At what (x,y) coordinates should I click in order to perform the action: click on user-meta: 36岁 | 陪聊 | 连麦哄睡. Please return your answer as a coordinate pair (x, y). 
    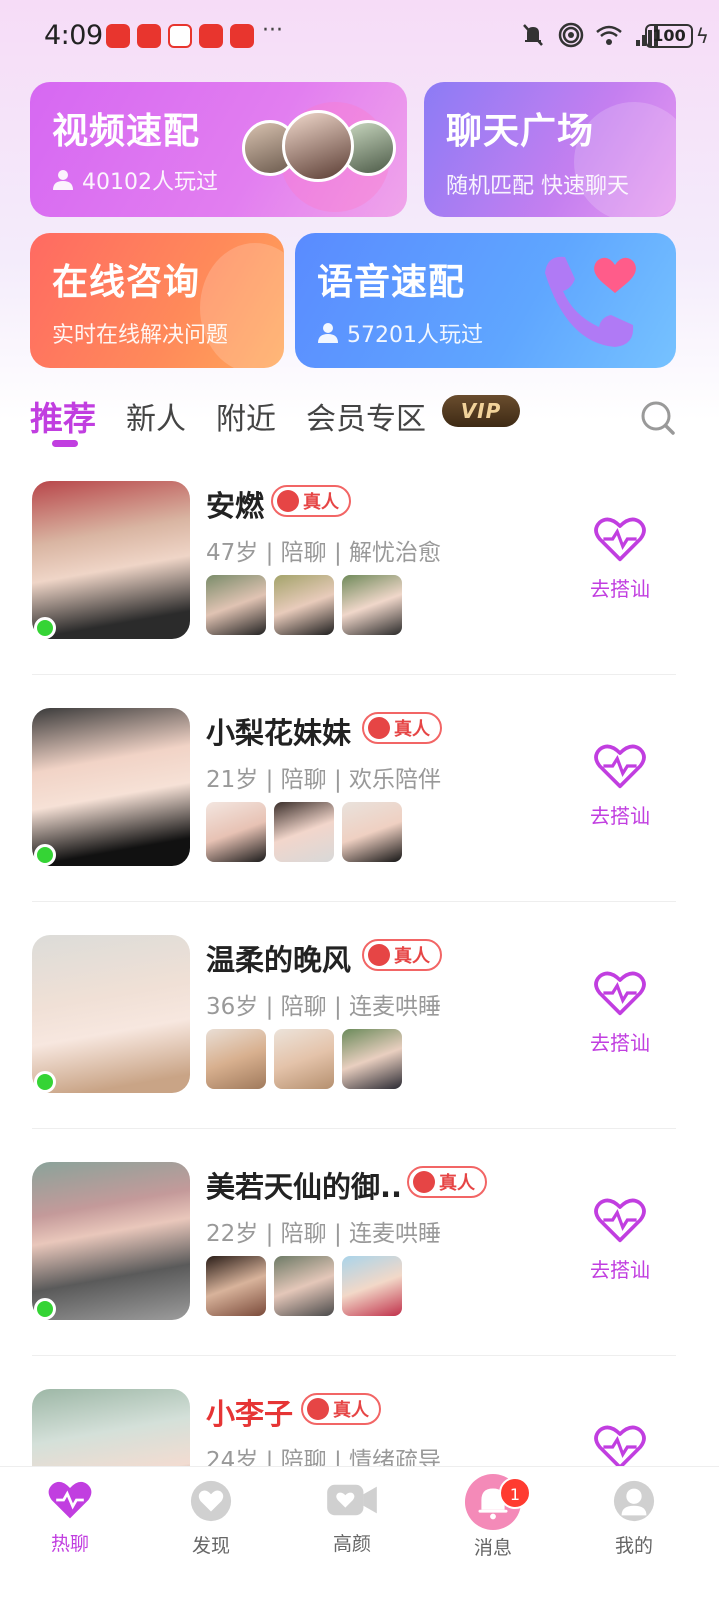
    Looking at the image, I should click on (324, 1007).